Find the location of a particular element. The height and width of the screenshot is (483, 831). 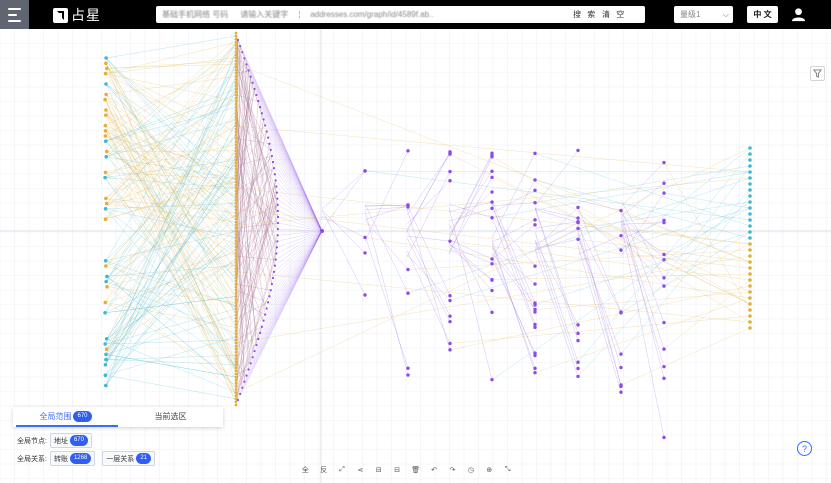

search-button: 搜 索 is located at coordinates (585, 14).